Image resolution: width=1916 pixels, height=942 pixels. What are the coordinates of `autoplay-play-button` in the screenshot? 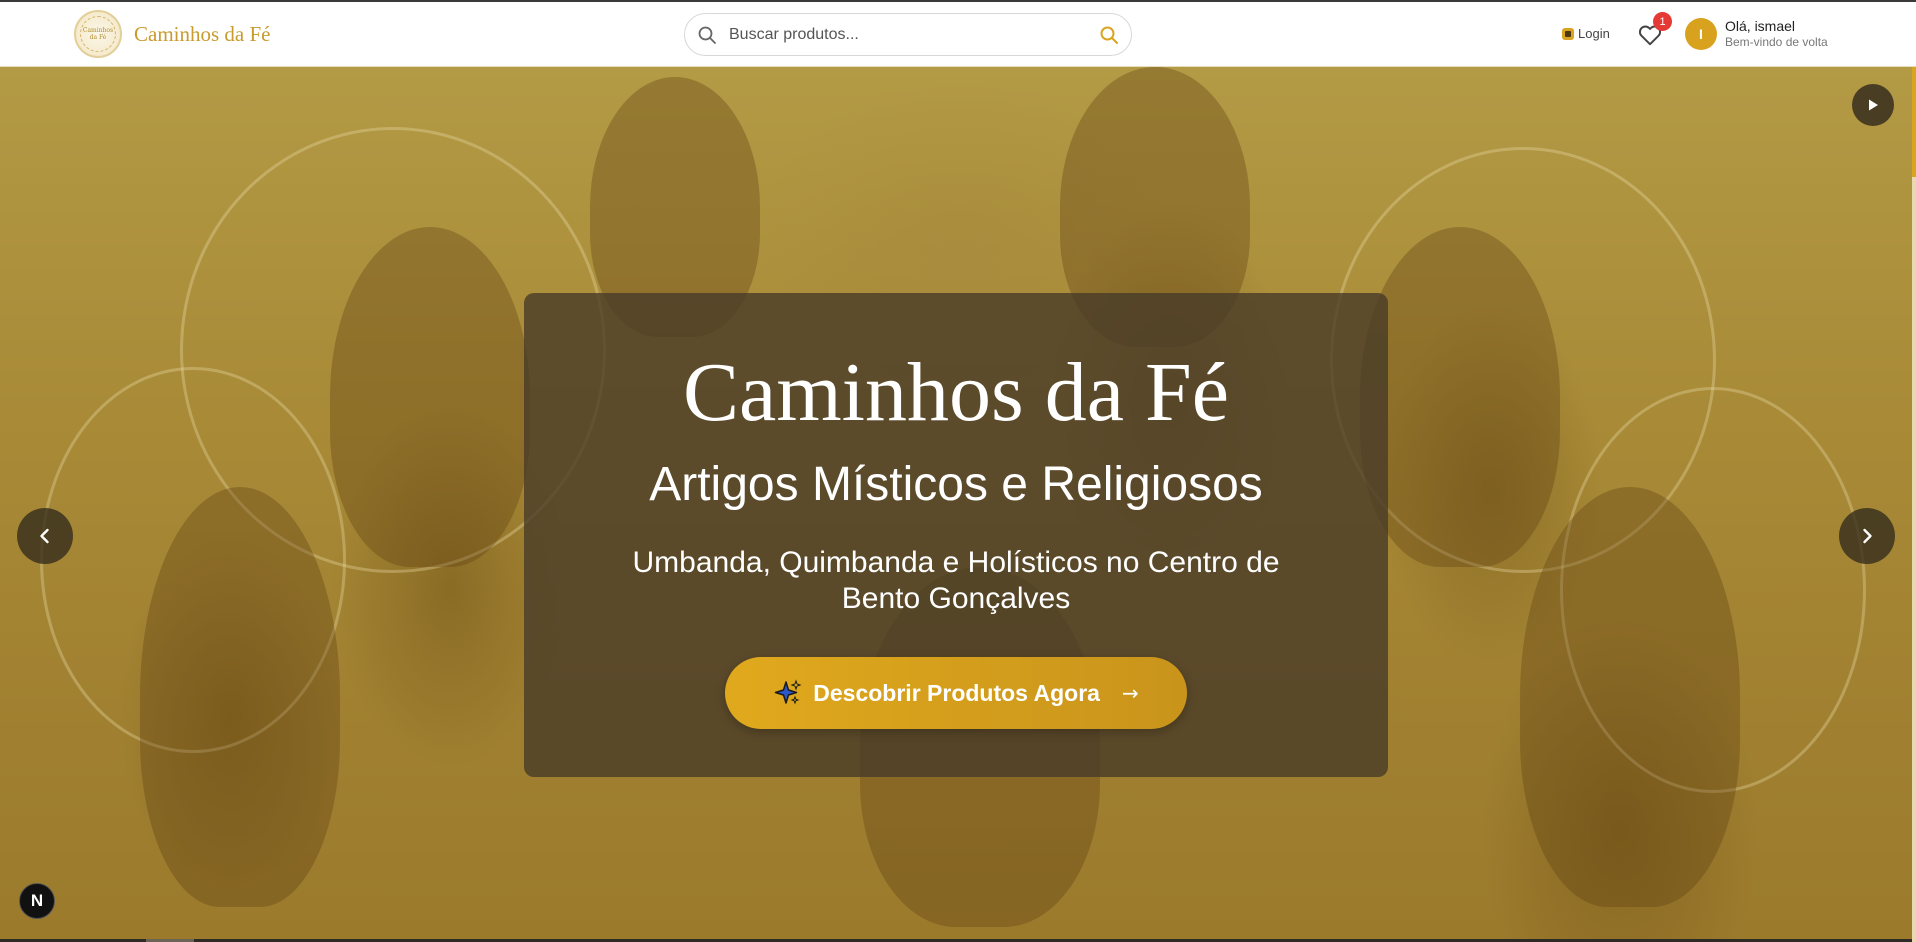 It's located at (1873, 105).